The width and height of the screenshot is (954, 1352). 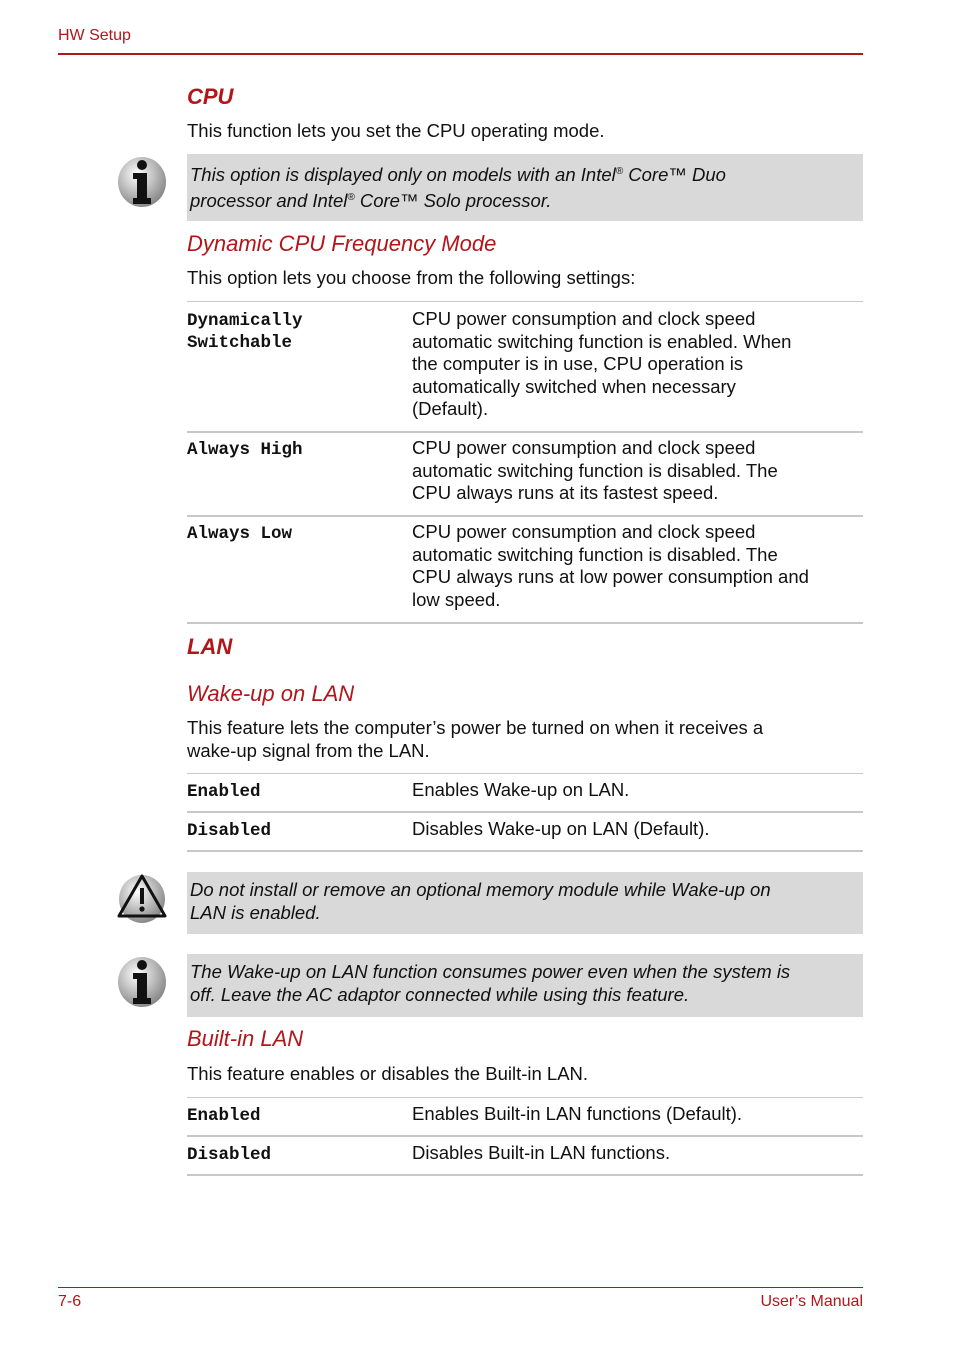 I want to click on note-text: LAN is enabled., so click(x=255, y=912).